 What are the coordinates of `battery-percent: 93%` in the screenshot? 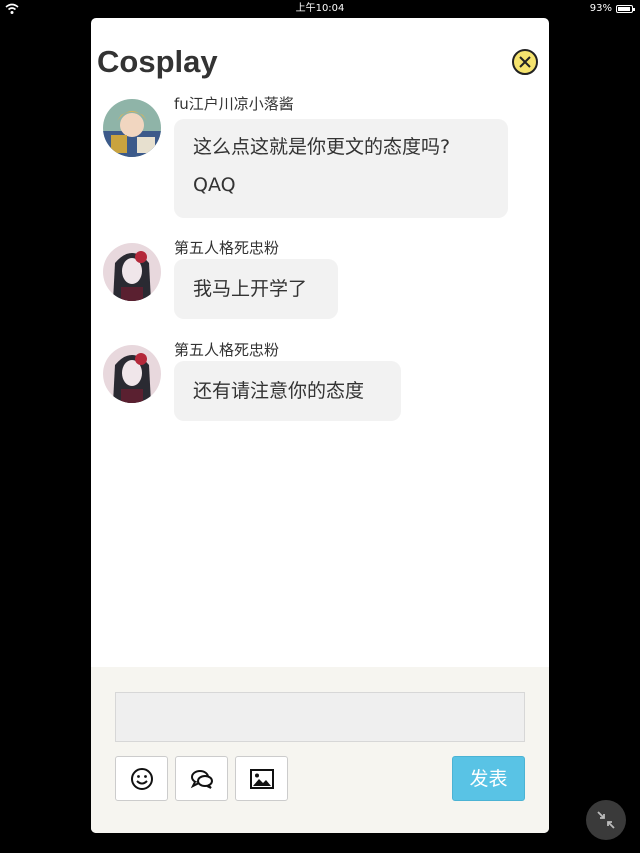 It's located at (600, 8).